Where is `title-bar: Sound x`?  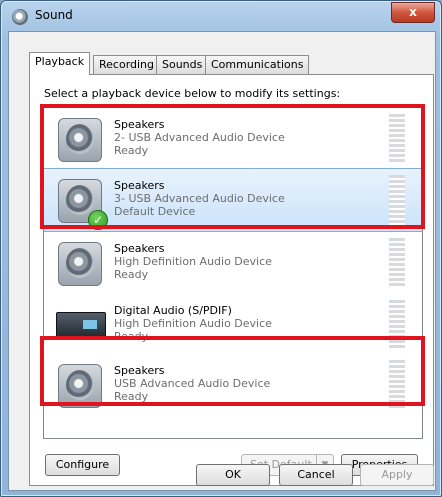
title-bar: Sound x is located at coordinates (221, 16).